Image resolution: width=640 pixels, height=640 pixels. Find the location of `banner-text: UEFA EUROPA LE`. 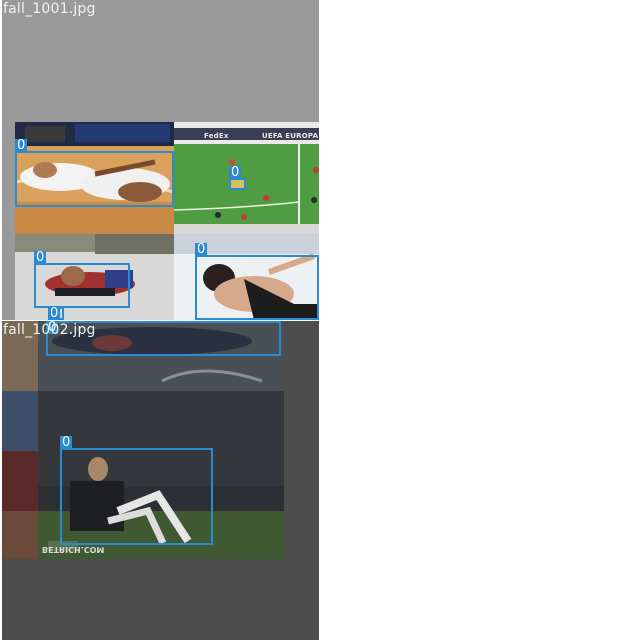

banner-text: UEFA EUROPA LE is located at coordinates (290, 136).